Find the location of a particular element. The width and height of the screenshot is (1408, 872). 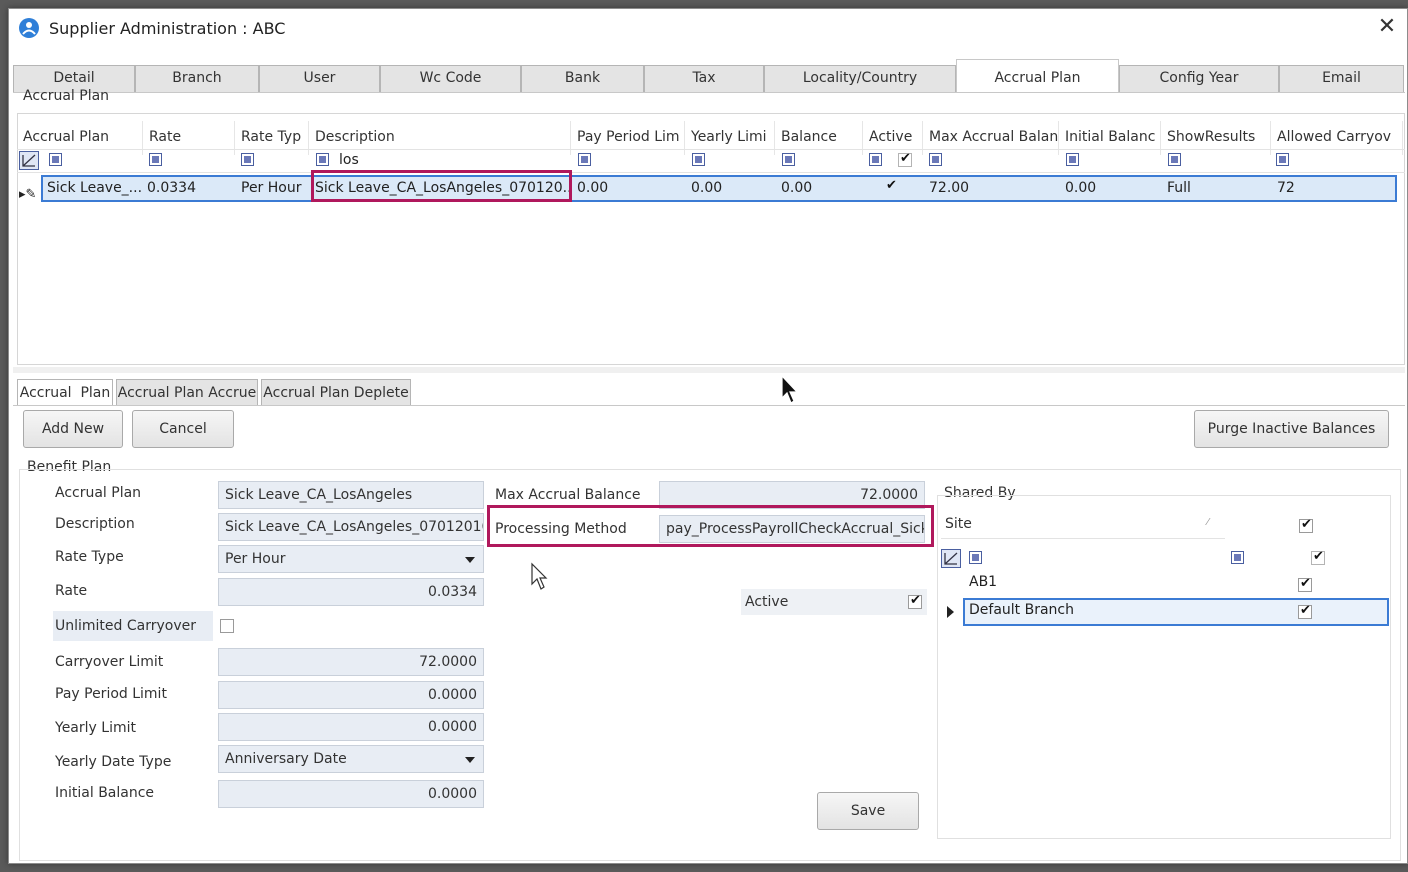

lower-panel-divider is located at coordinates (709, 370).